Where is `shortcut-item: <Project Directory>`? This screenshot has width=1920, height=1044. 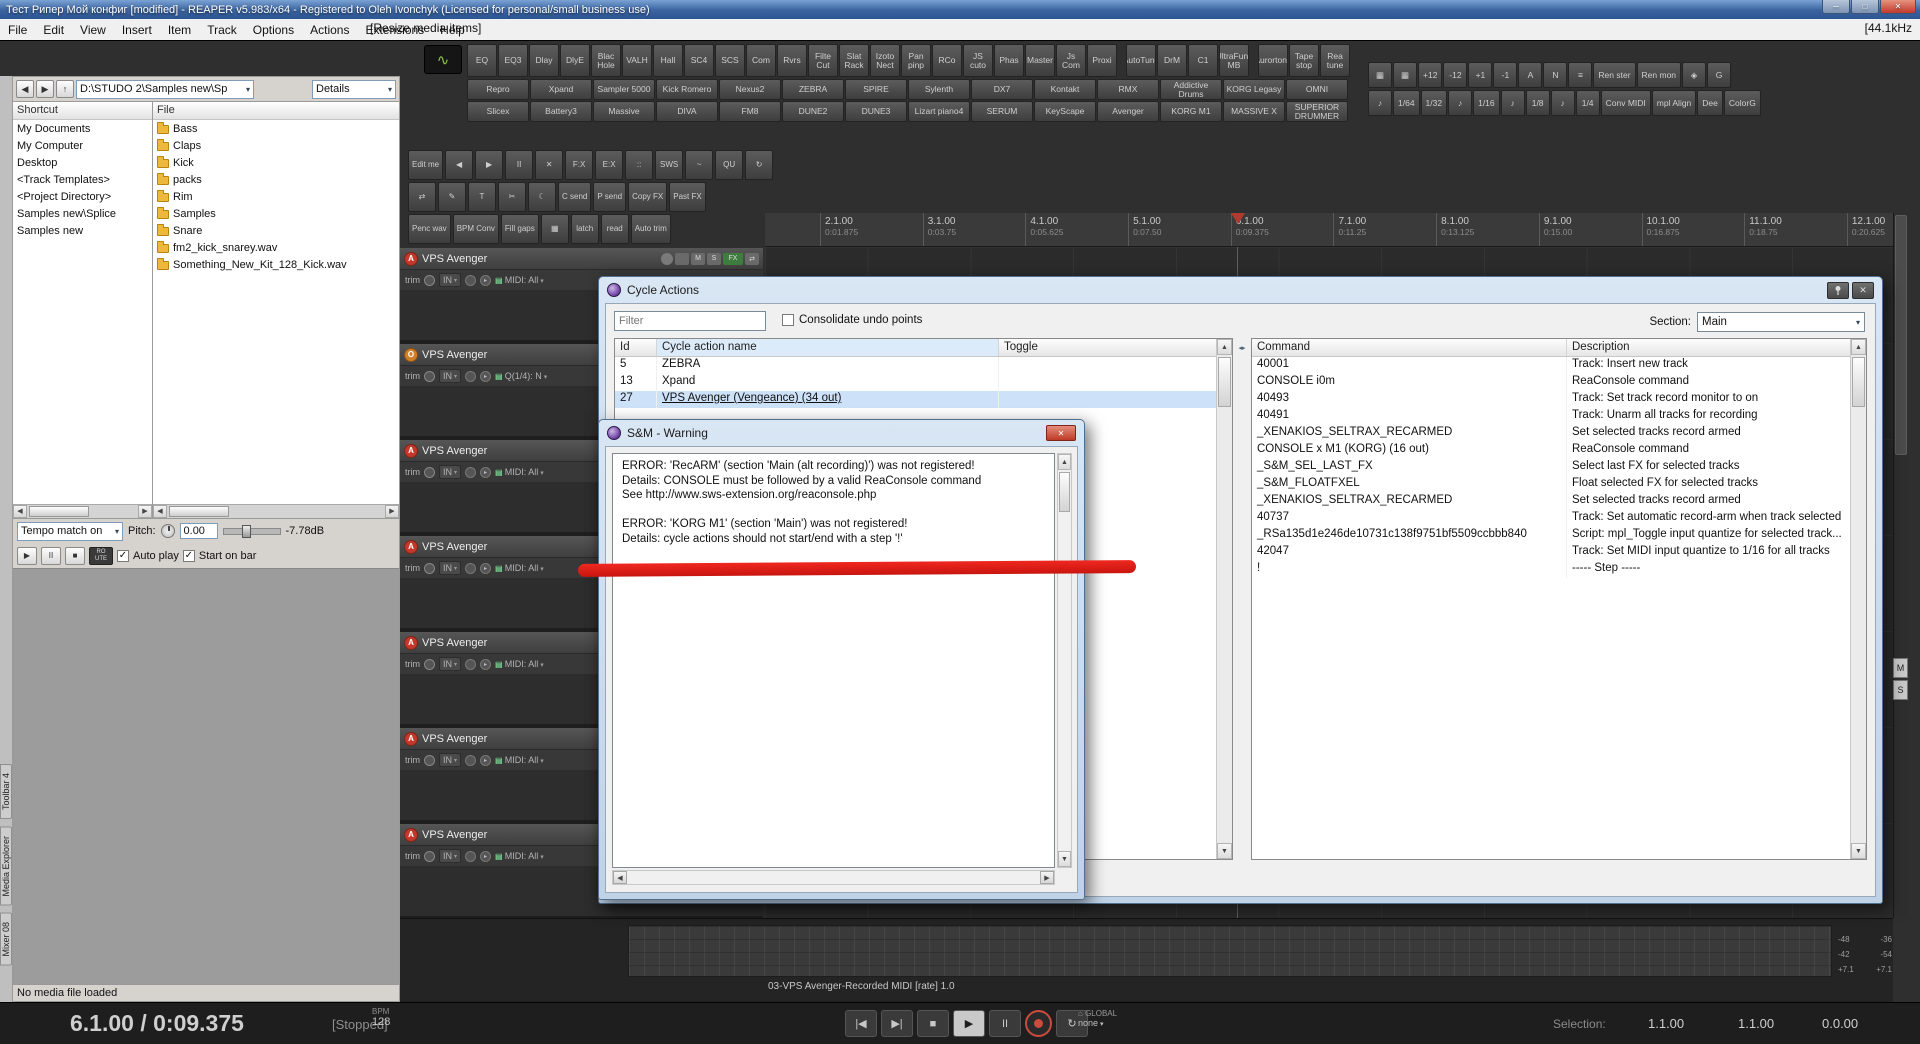 shortcut-item: <Project Directory> is located at coordinates (82, 196).